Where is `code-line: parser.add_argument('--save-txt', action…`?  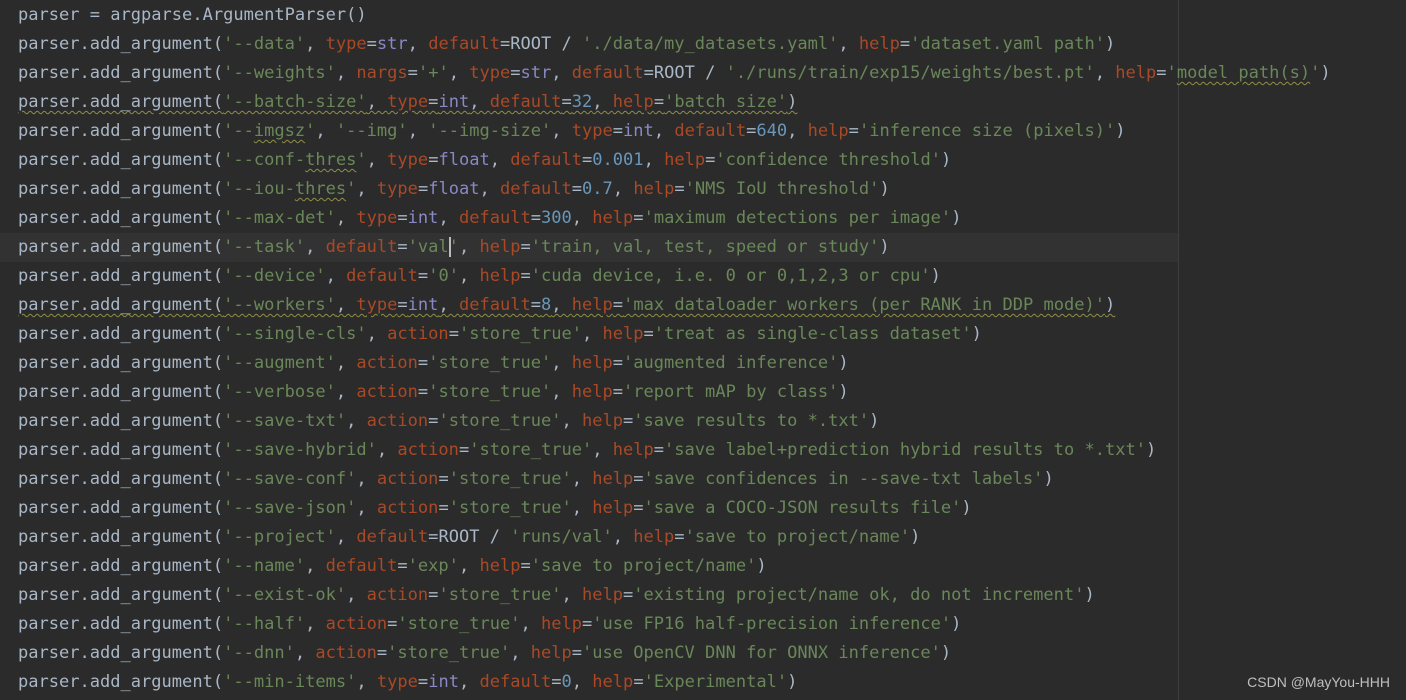
code-line: parser.add_argument('--save-txt', action… is located at coordinates (674, 421).